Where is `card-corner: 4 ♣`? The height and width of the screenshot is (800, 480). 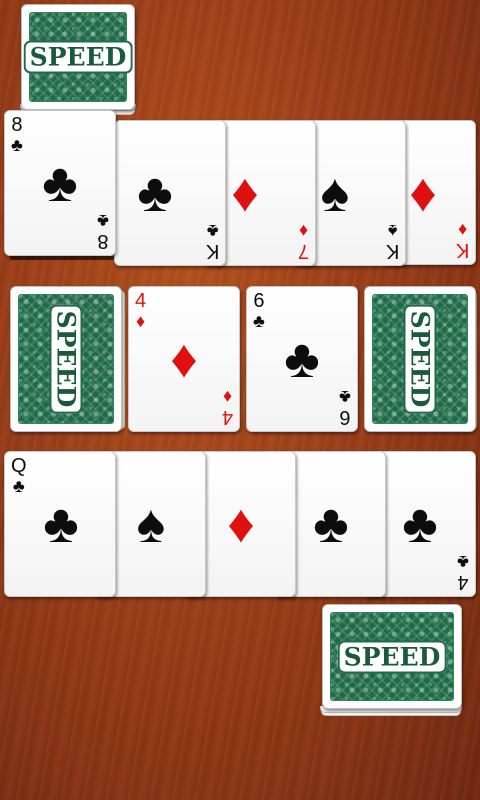
card-corner: 4 ♣ is located at coordinates (463, 572).